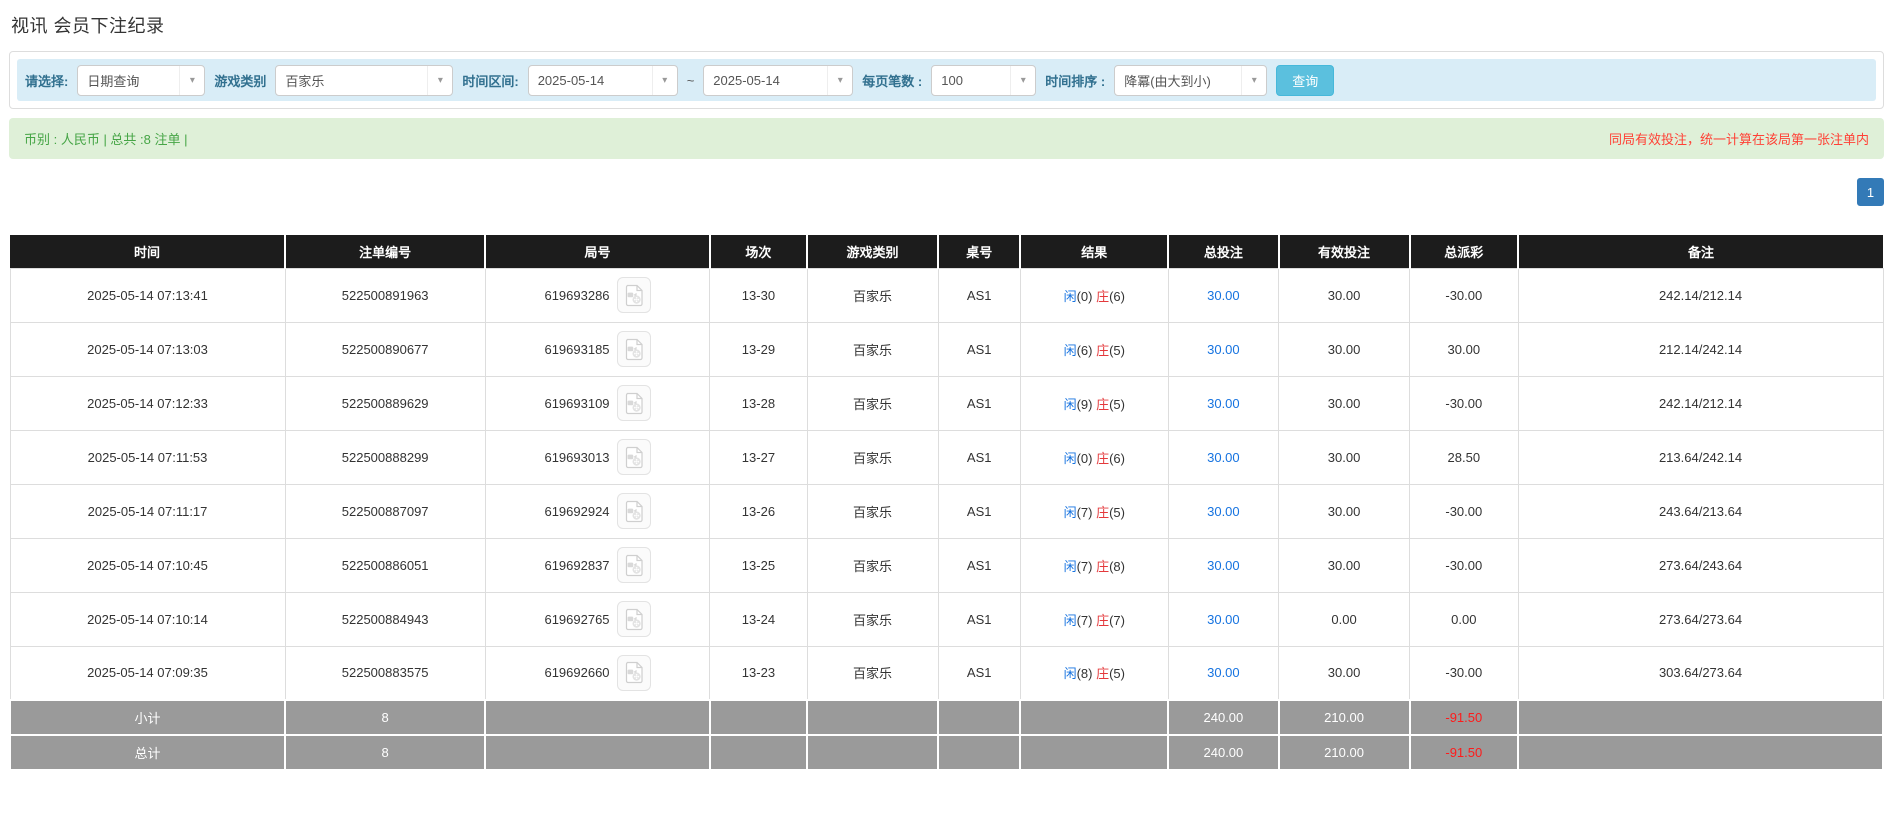 The height and width of the screenshot is (821, 1893). What do you see at coordinates (1700, 295) in the screenshot?
I see `cell-remark: 242.14/212.14` at bounding box center [1700, 295].